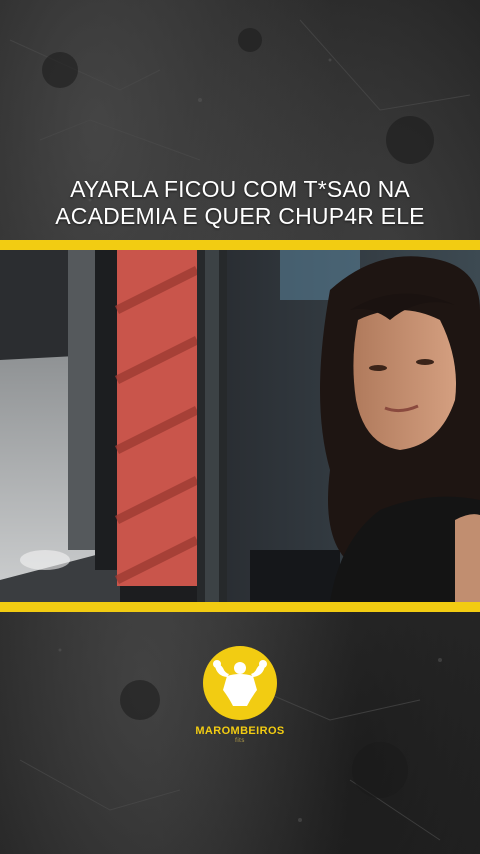  What do you see at coordinates (240, 731) in the screenshot?
I see `brand-name: MAROMBEIROS` at bounding box center [240, 731].